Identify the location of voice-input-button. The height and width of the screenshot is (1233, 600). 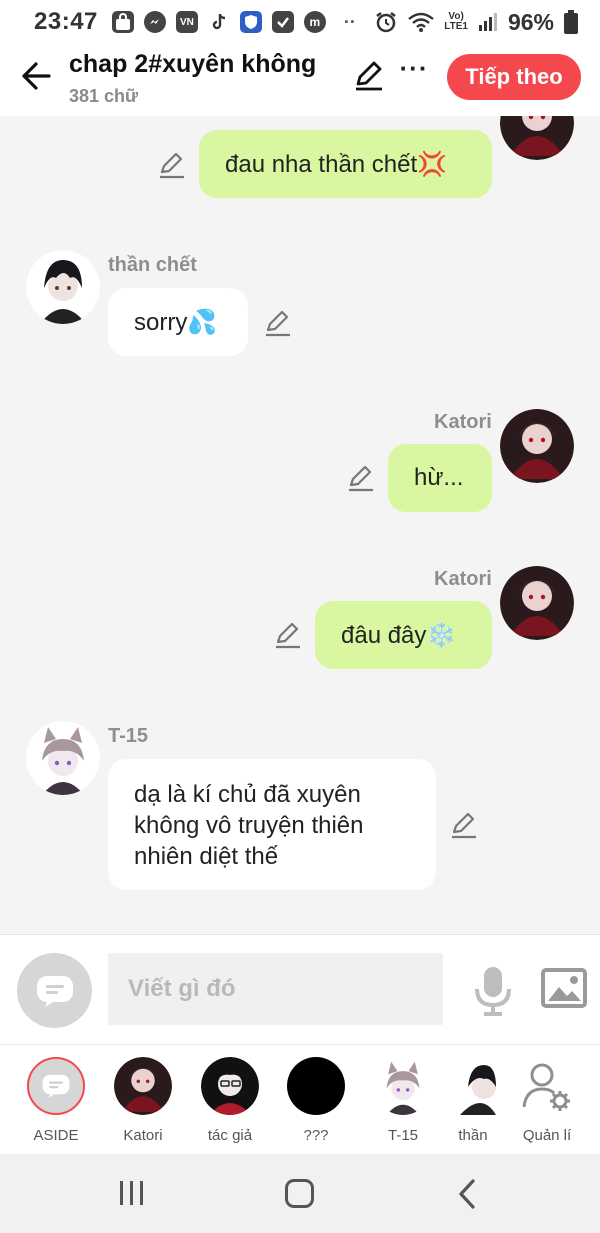
(493, 991).